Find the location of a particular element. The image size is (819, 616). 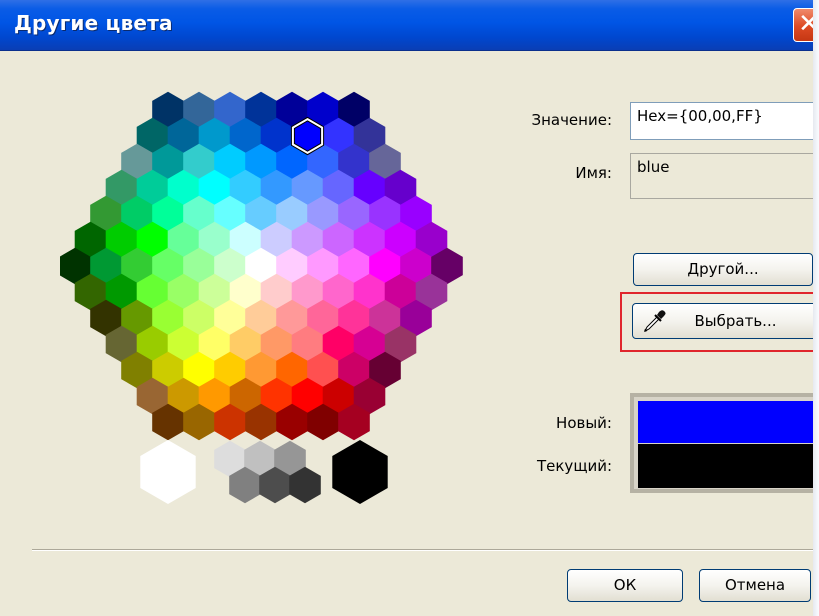

cancel-button: Отмена is located at coordinates (755, 585).